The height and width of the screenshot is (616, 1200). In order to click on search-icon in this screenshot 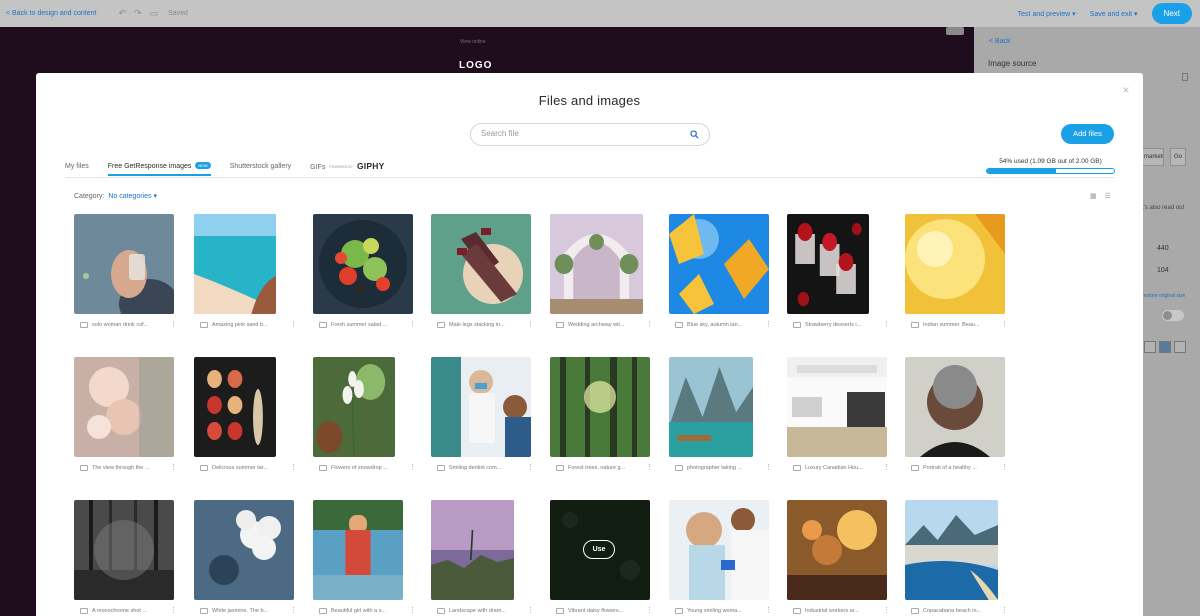, I will do `click(694, 134)`.